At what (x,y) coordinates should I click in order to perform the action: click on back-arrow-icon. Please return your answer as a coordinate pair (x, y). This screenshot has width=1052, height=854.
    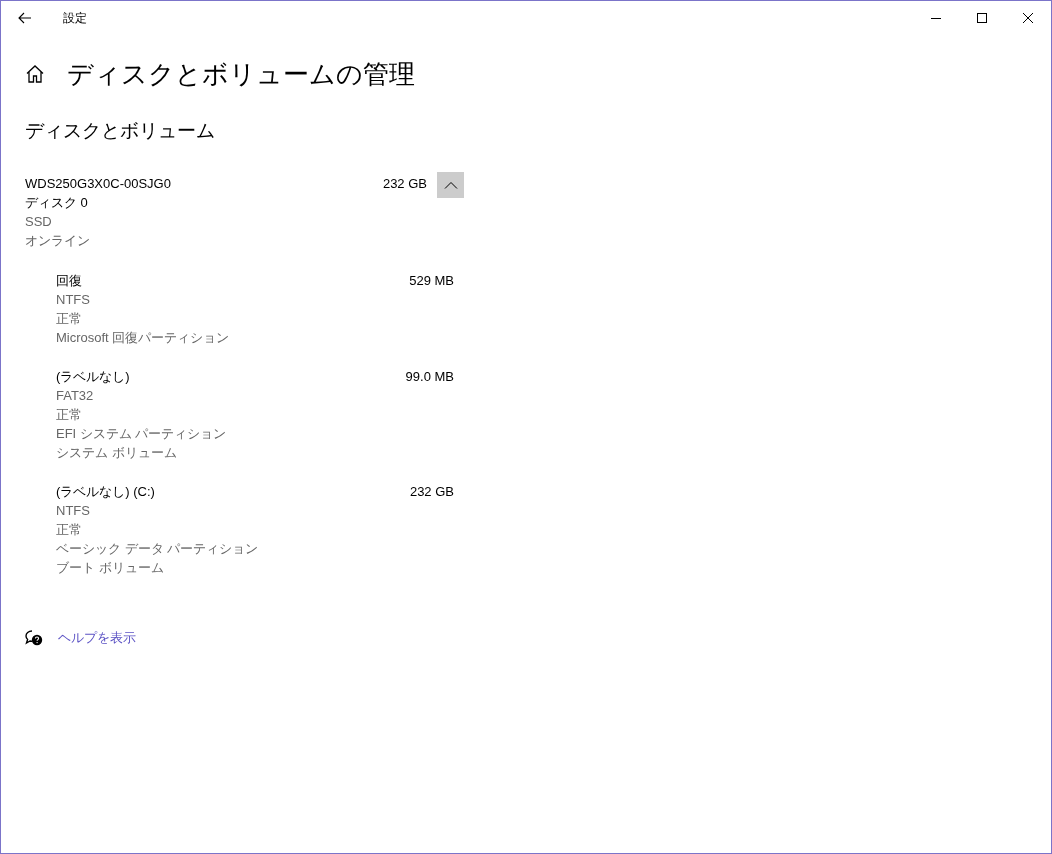
    Looking at the image, I should click on (25, 18).